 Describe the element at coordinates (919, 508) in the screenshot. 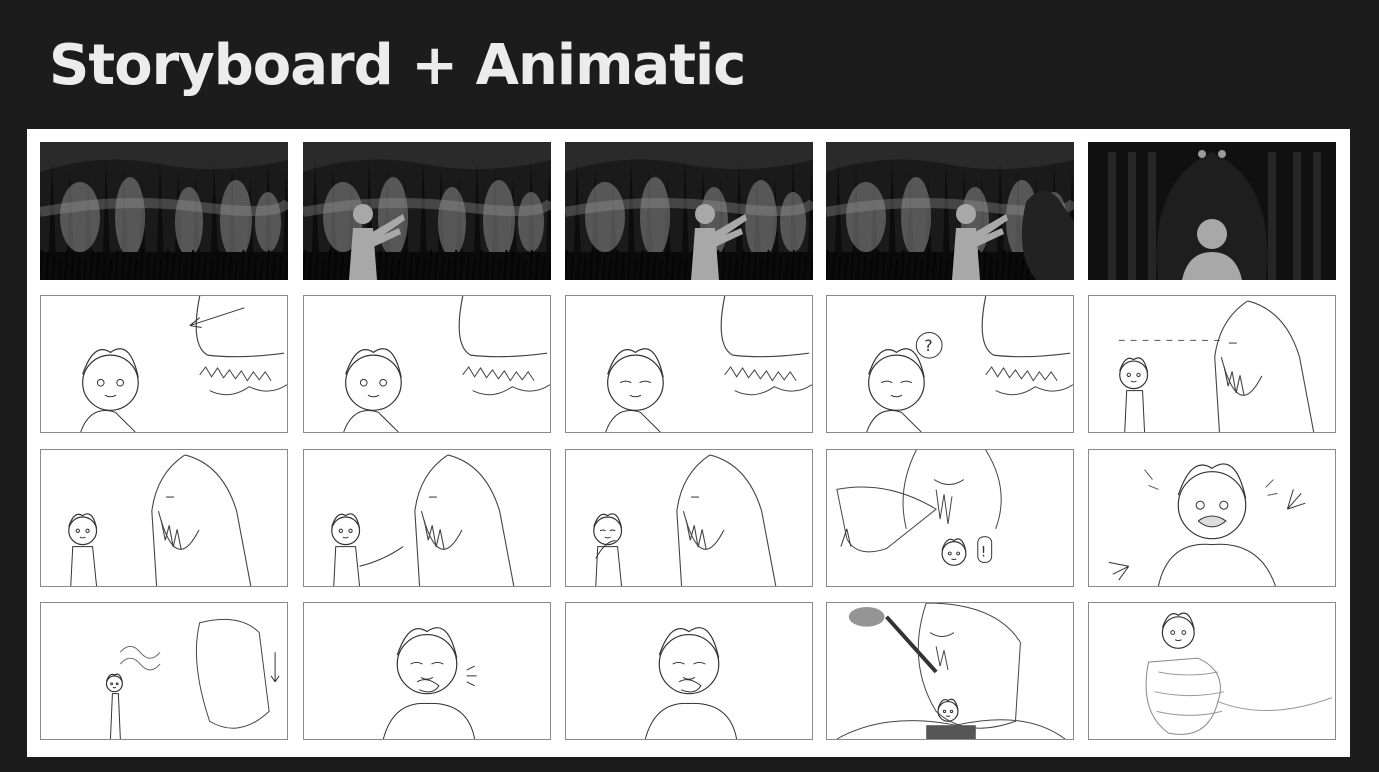

I see `panel-illustration: !` at that location.